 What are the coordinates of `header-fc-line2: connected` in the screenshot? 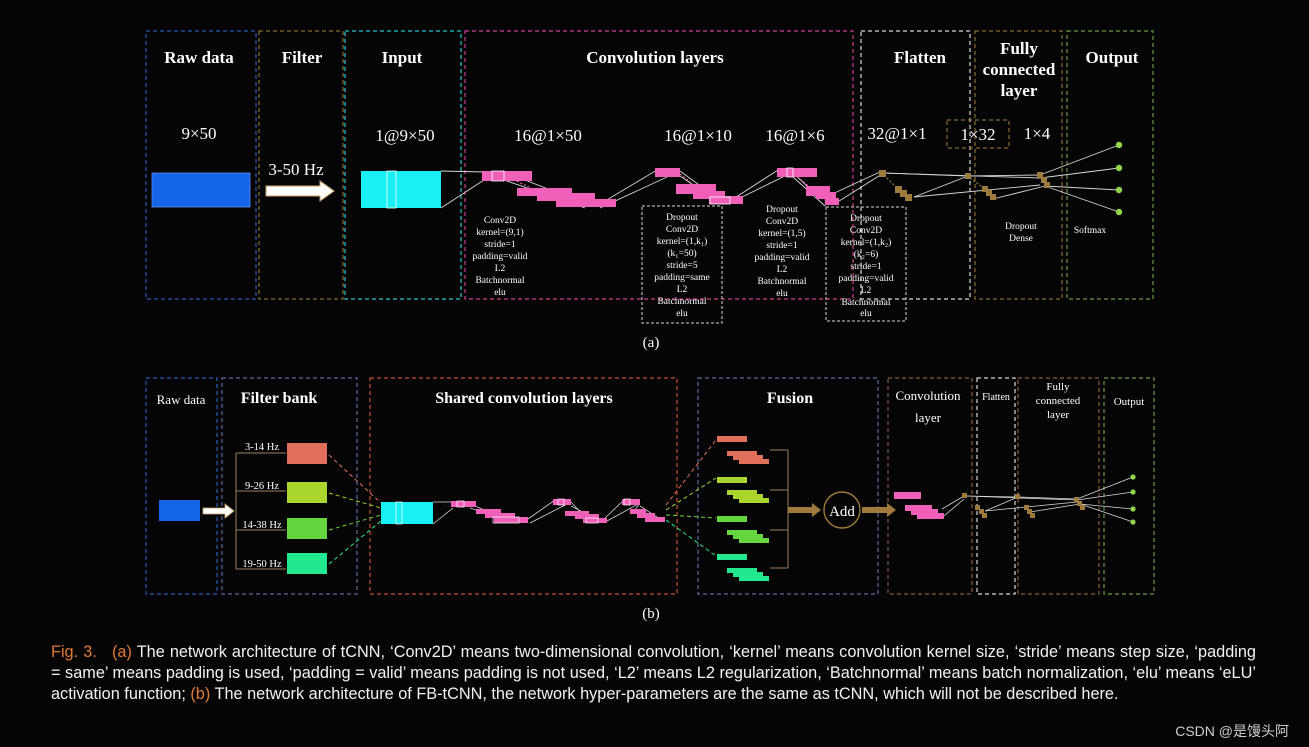 It's located at (1019, 69).